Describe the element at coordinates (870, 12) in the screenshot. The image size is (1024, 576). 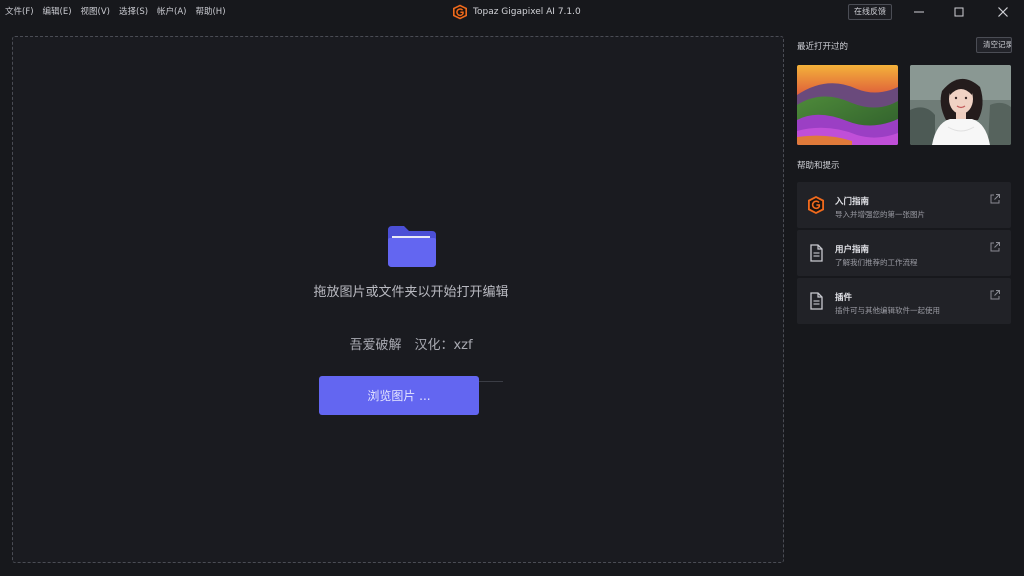
I see `online-feedback-button: 在线反馈` at that location.